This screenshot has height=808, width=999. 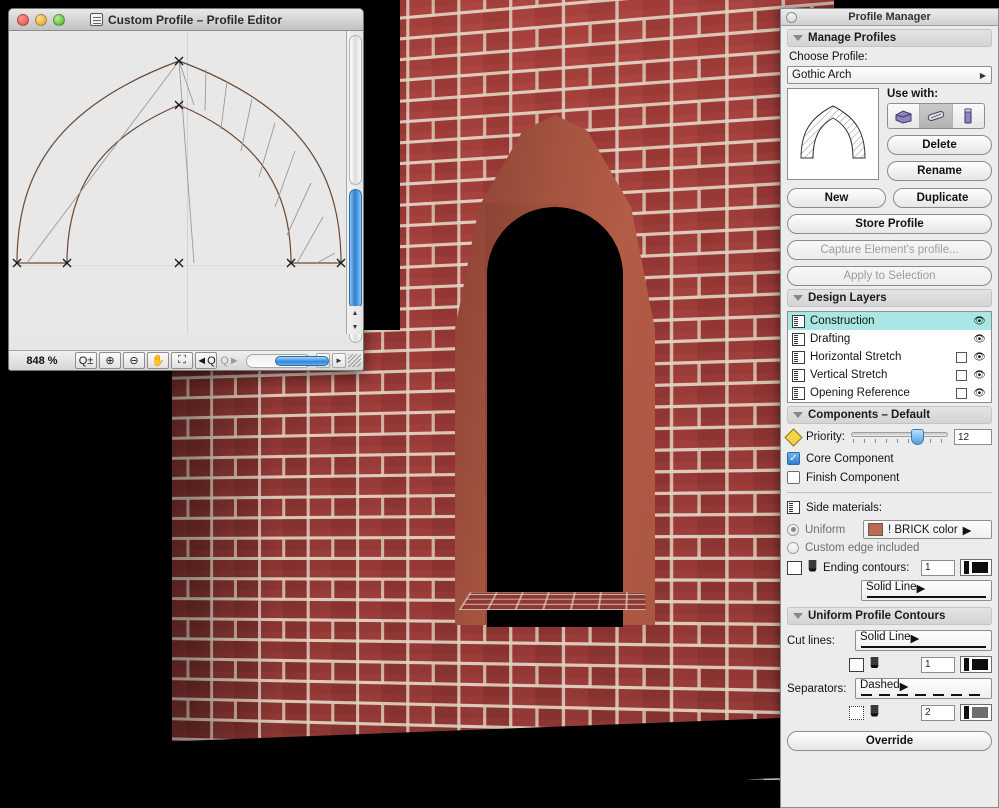 I want to click on layer-row-drafting: Drafting 👁, so click(x=889, y=339).